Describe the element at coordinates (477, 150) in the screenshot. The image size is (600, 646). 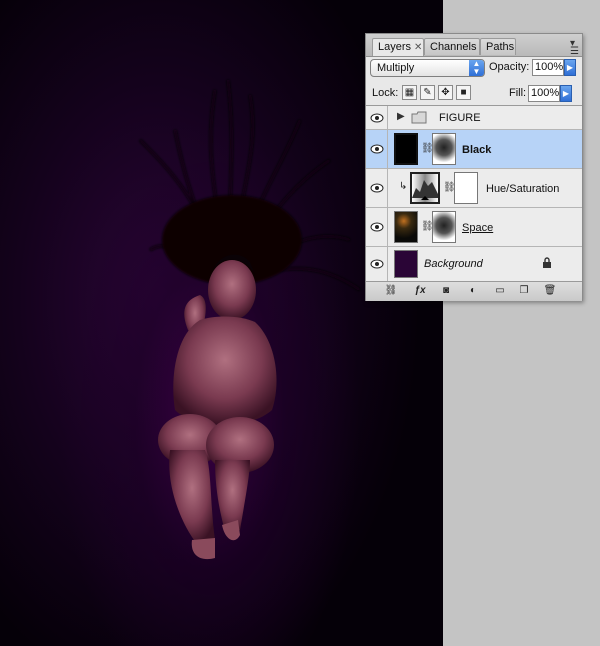
I see `layer-name-black: Black` at that location.